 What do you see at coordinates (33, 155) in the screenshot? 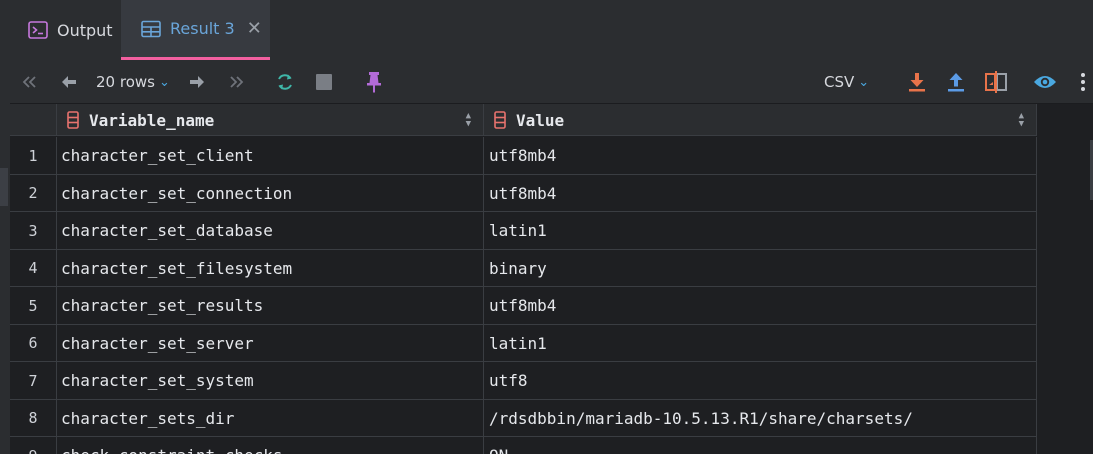
I see `row-number: 1` at bounding box center [33, 155].